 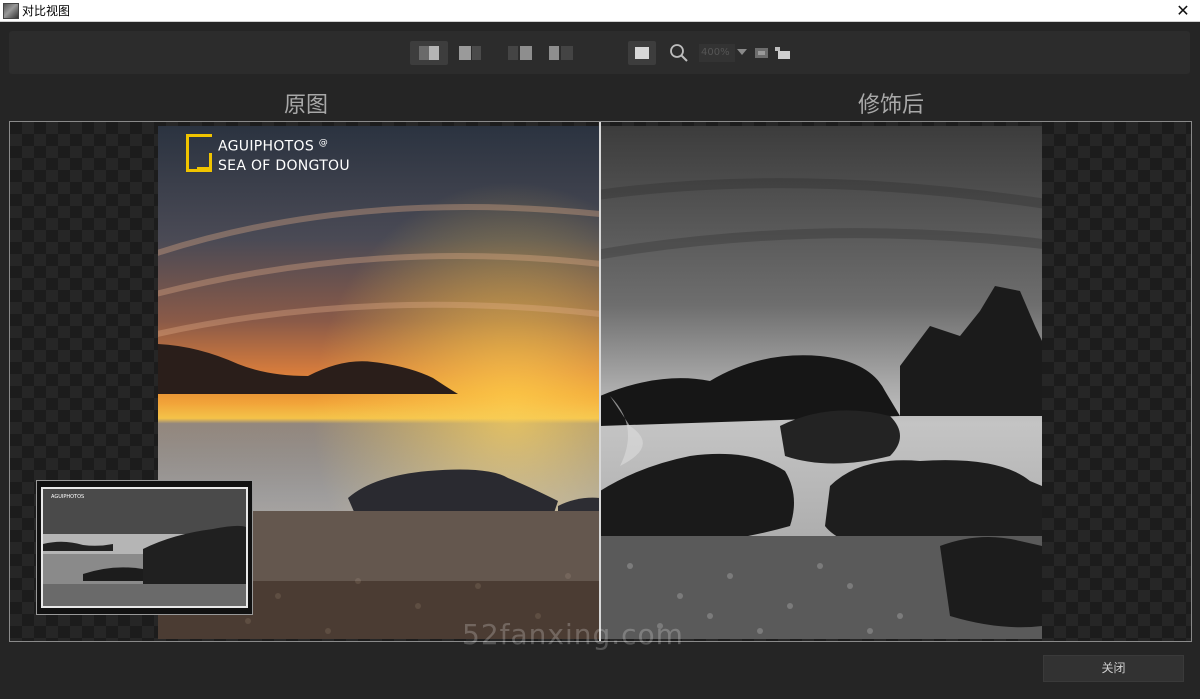 I want to click on zoom-button, so click(x=679, y=53).